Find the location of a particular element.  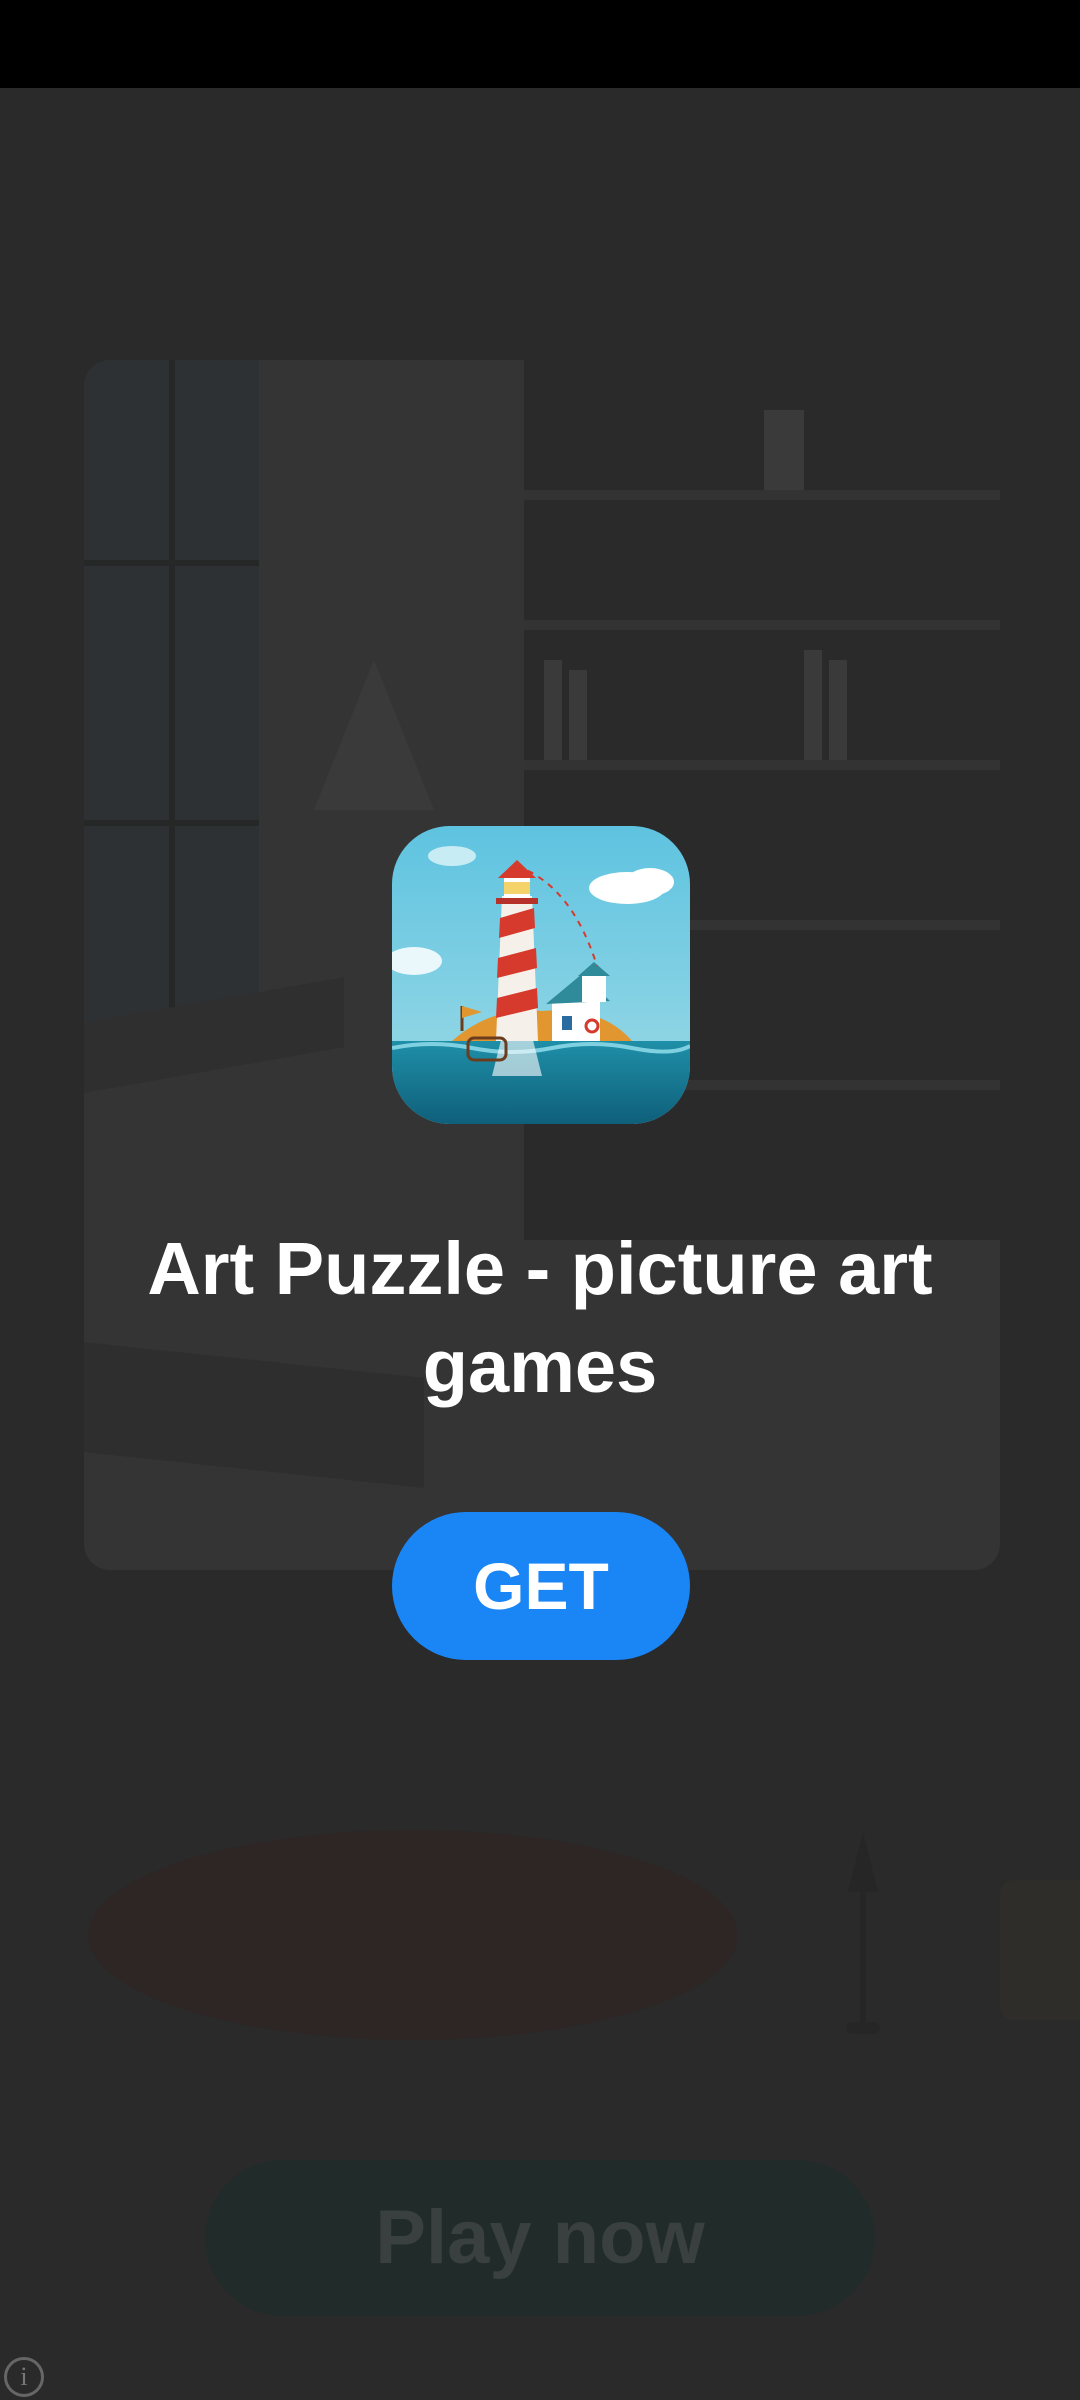

window-illustration is located at coordinates (171, 710).